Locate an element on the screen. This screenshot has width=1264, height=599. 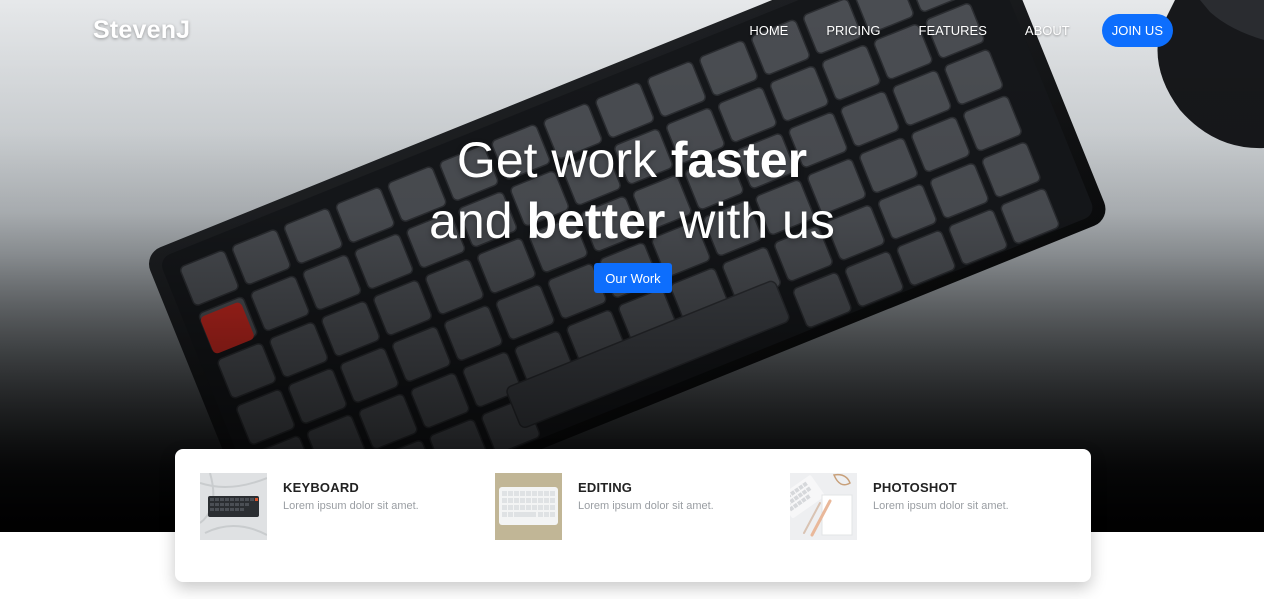
feature-item-photoshot: PHOTOSHOT Lorem ipsum dolor sit amet. is located at coordinates (899, 506).